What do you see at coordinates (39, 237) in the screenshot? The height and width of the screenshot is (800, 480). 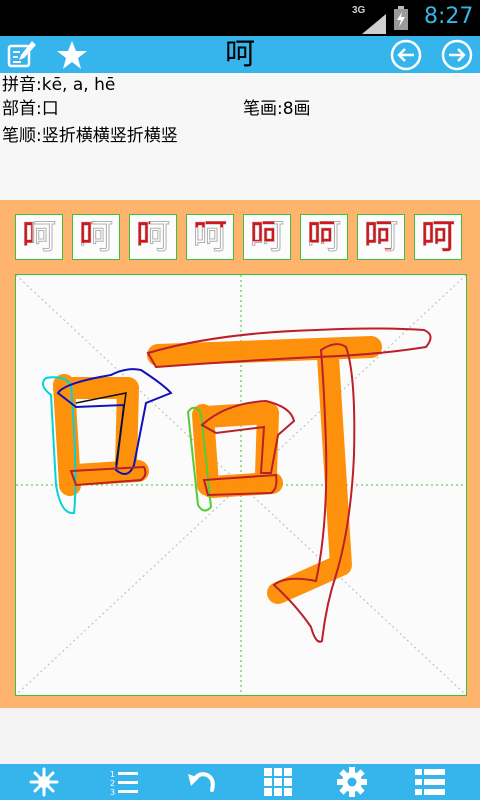 I see `stroke-frame-1: 呵 呵` at bounding box center [39, 237].